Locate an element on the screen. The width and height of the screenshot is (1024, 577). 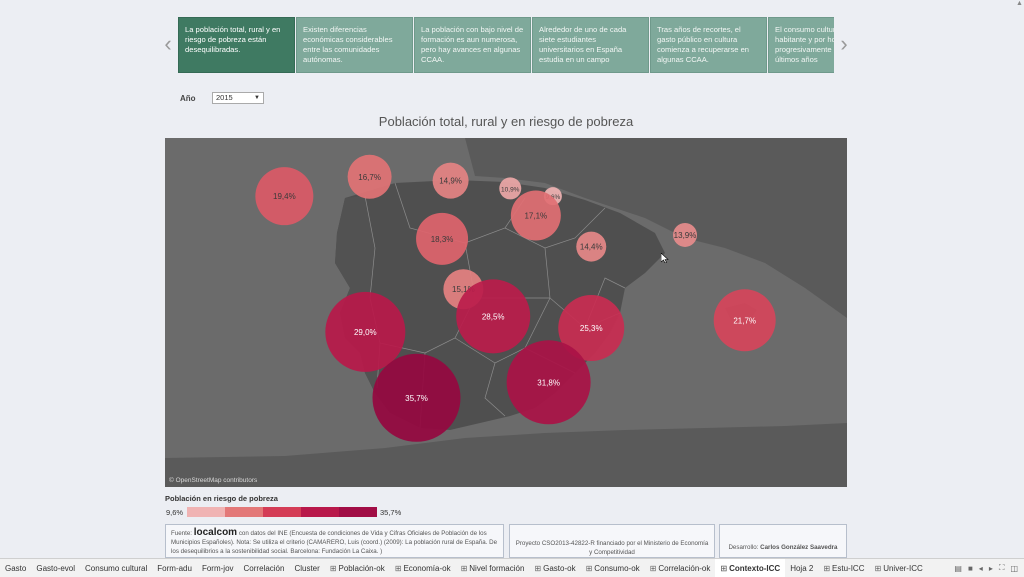
year-select-value: 2015 is located at coordinates (224, 97).